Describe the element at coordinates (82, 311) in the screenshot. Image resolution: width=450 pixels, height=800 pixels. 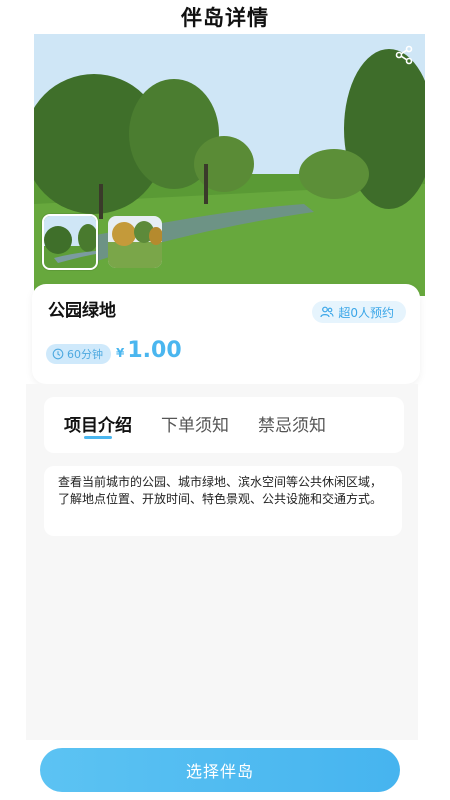
I see `service-name: 公园绿地` at that location.